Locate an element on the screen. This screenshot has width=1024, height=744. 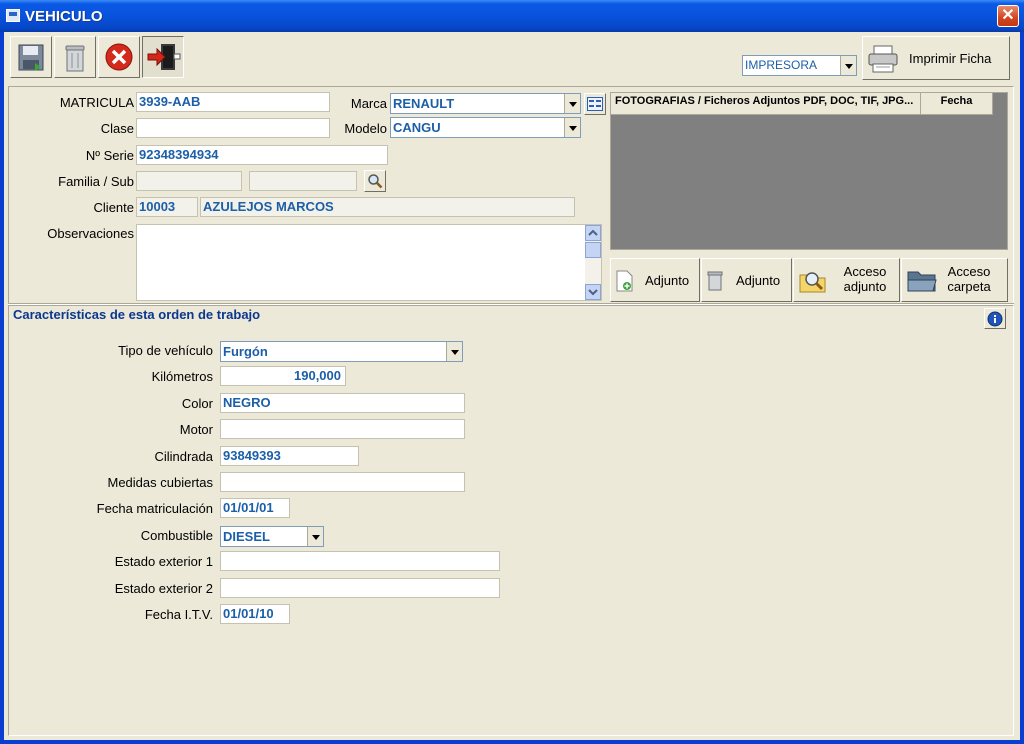
observaciones-scrollbar is located at coordinates (593, 262).